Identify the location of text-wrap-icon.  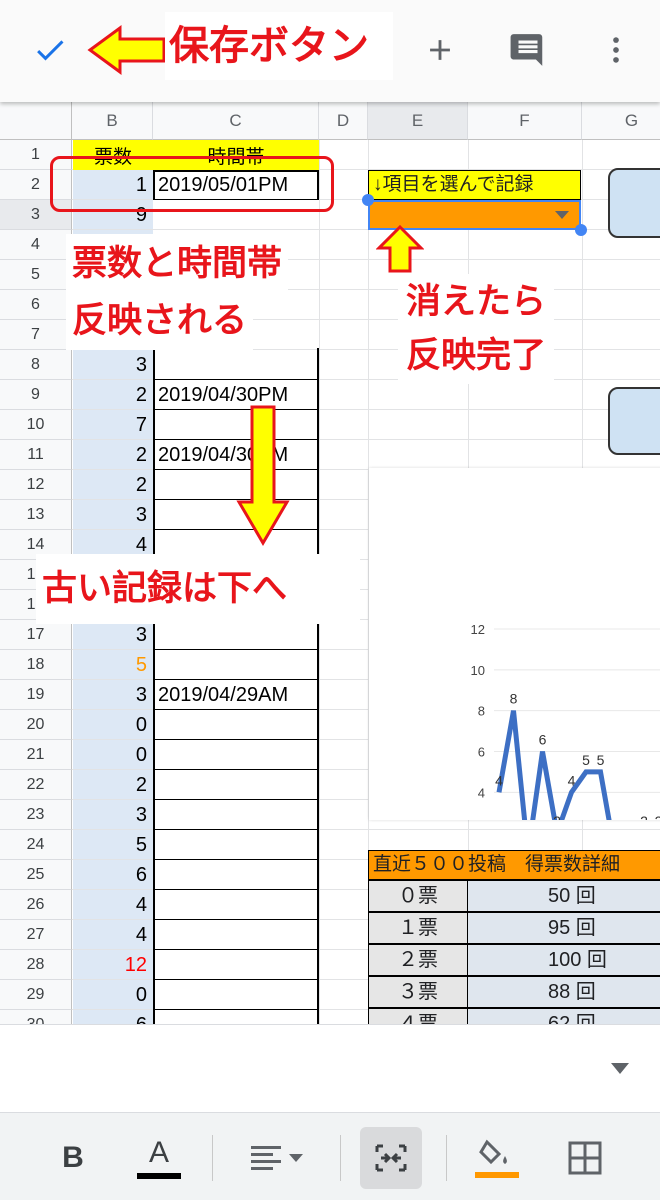
(391, 1158).